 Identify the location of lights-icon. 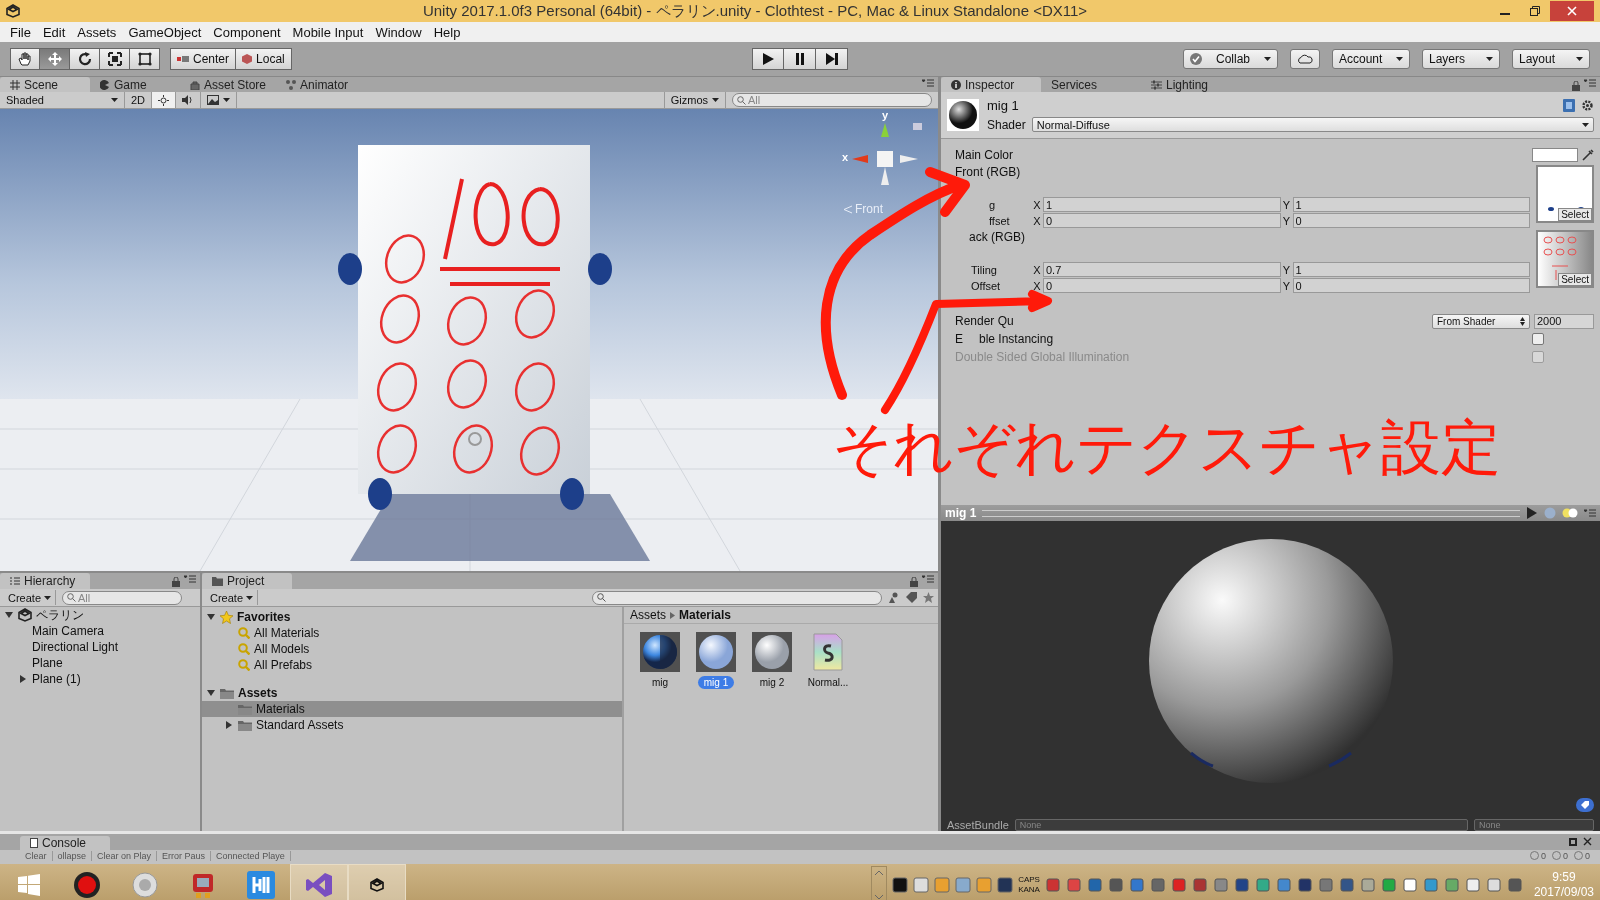
(1570, 513).